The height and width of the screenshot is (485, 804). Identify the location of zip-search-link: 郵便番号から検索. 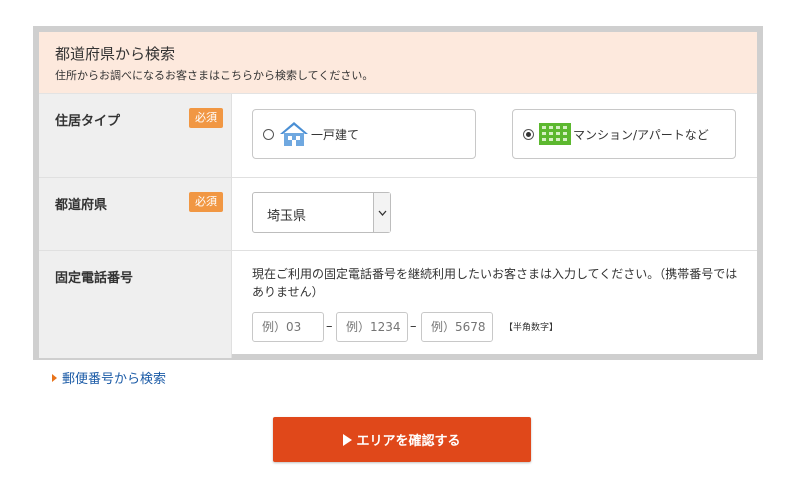
(109, 377).